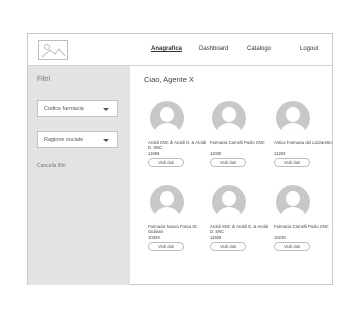 The image size is (360, 320). I want to click on ragione-sociale-select: Ragione sociale, so click(77, 139).